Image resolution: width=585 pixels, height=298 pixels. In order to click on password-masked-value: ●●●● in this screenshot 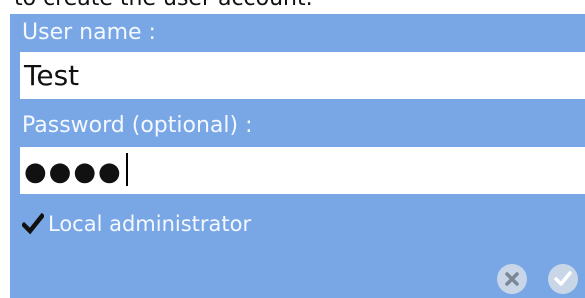, I will do `click(73, 172)`.